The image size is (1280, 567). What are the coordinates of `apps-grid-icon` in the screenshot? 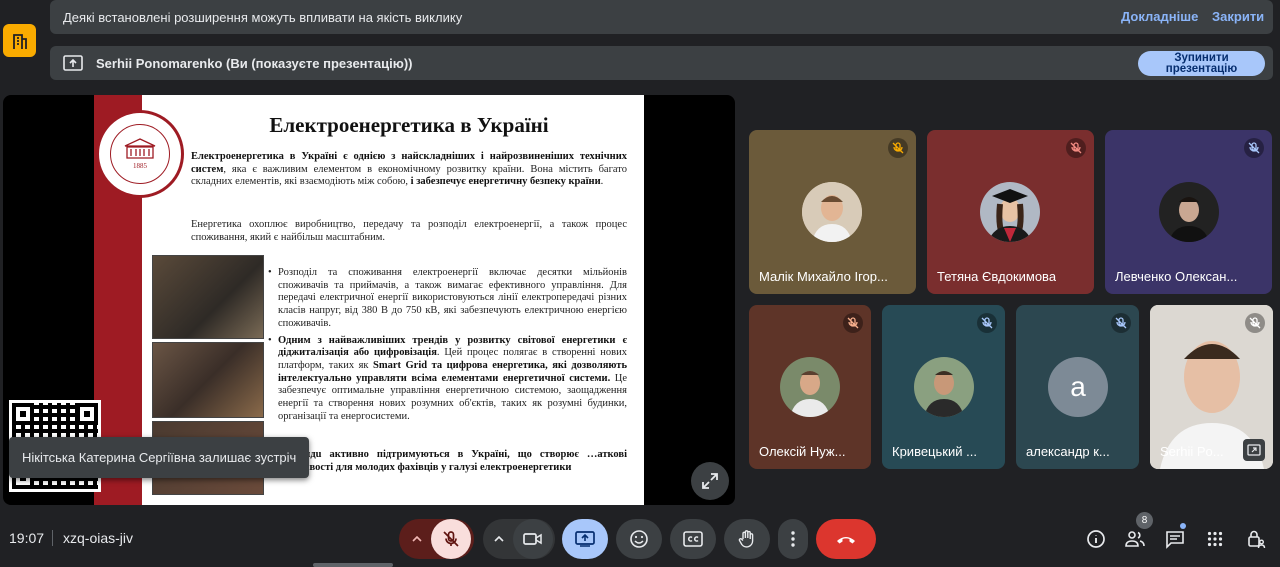 It's located at (1215, 539).